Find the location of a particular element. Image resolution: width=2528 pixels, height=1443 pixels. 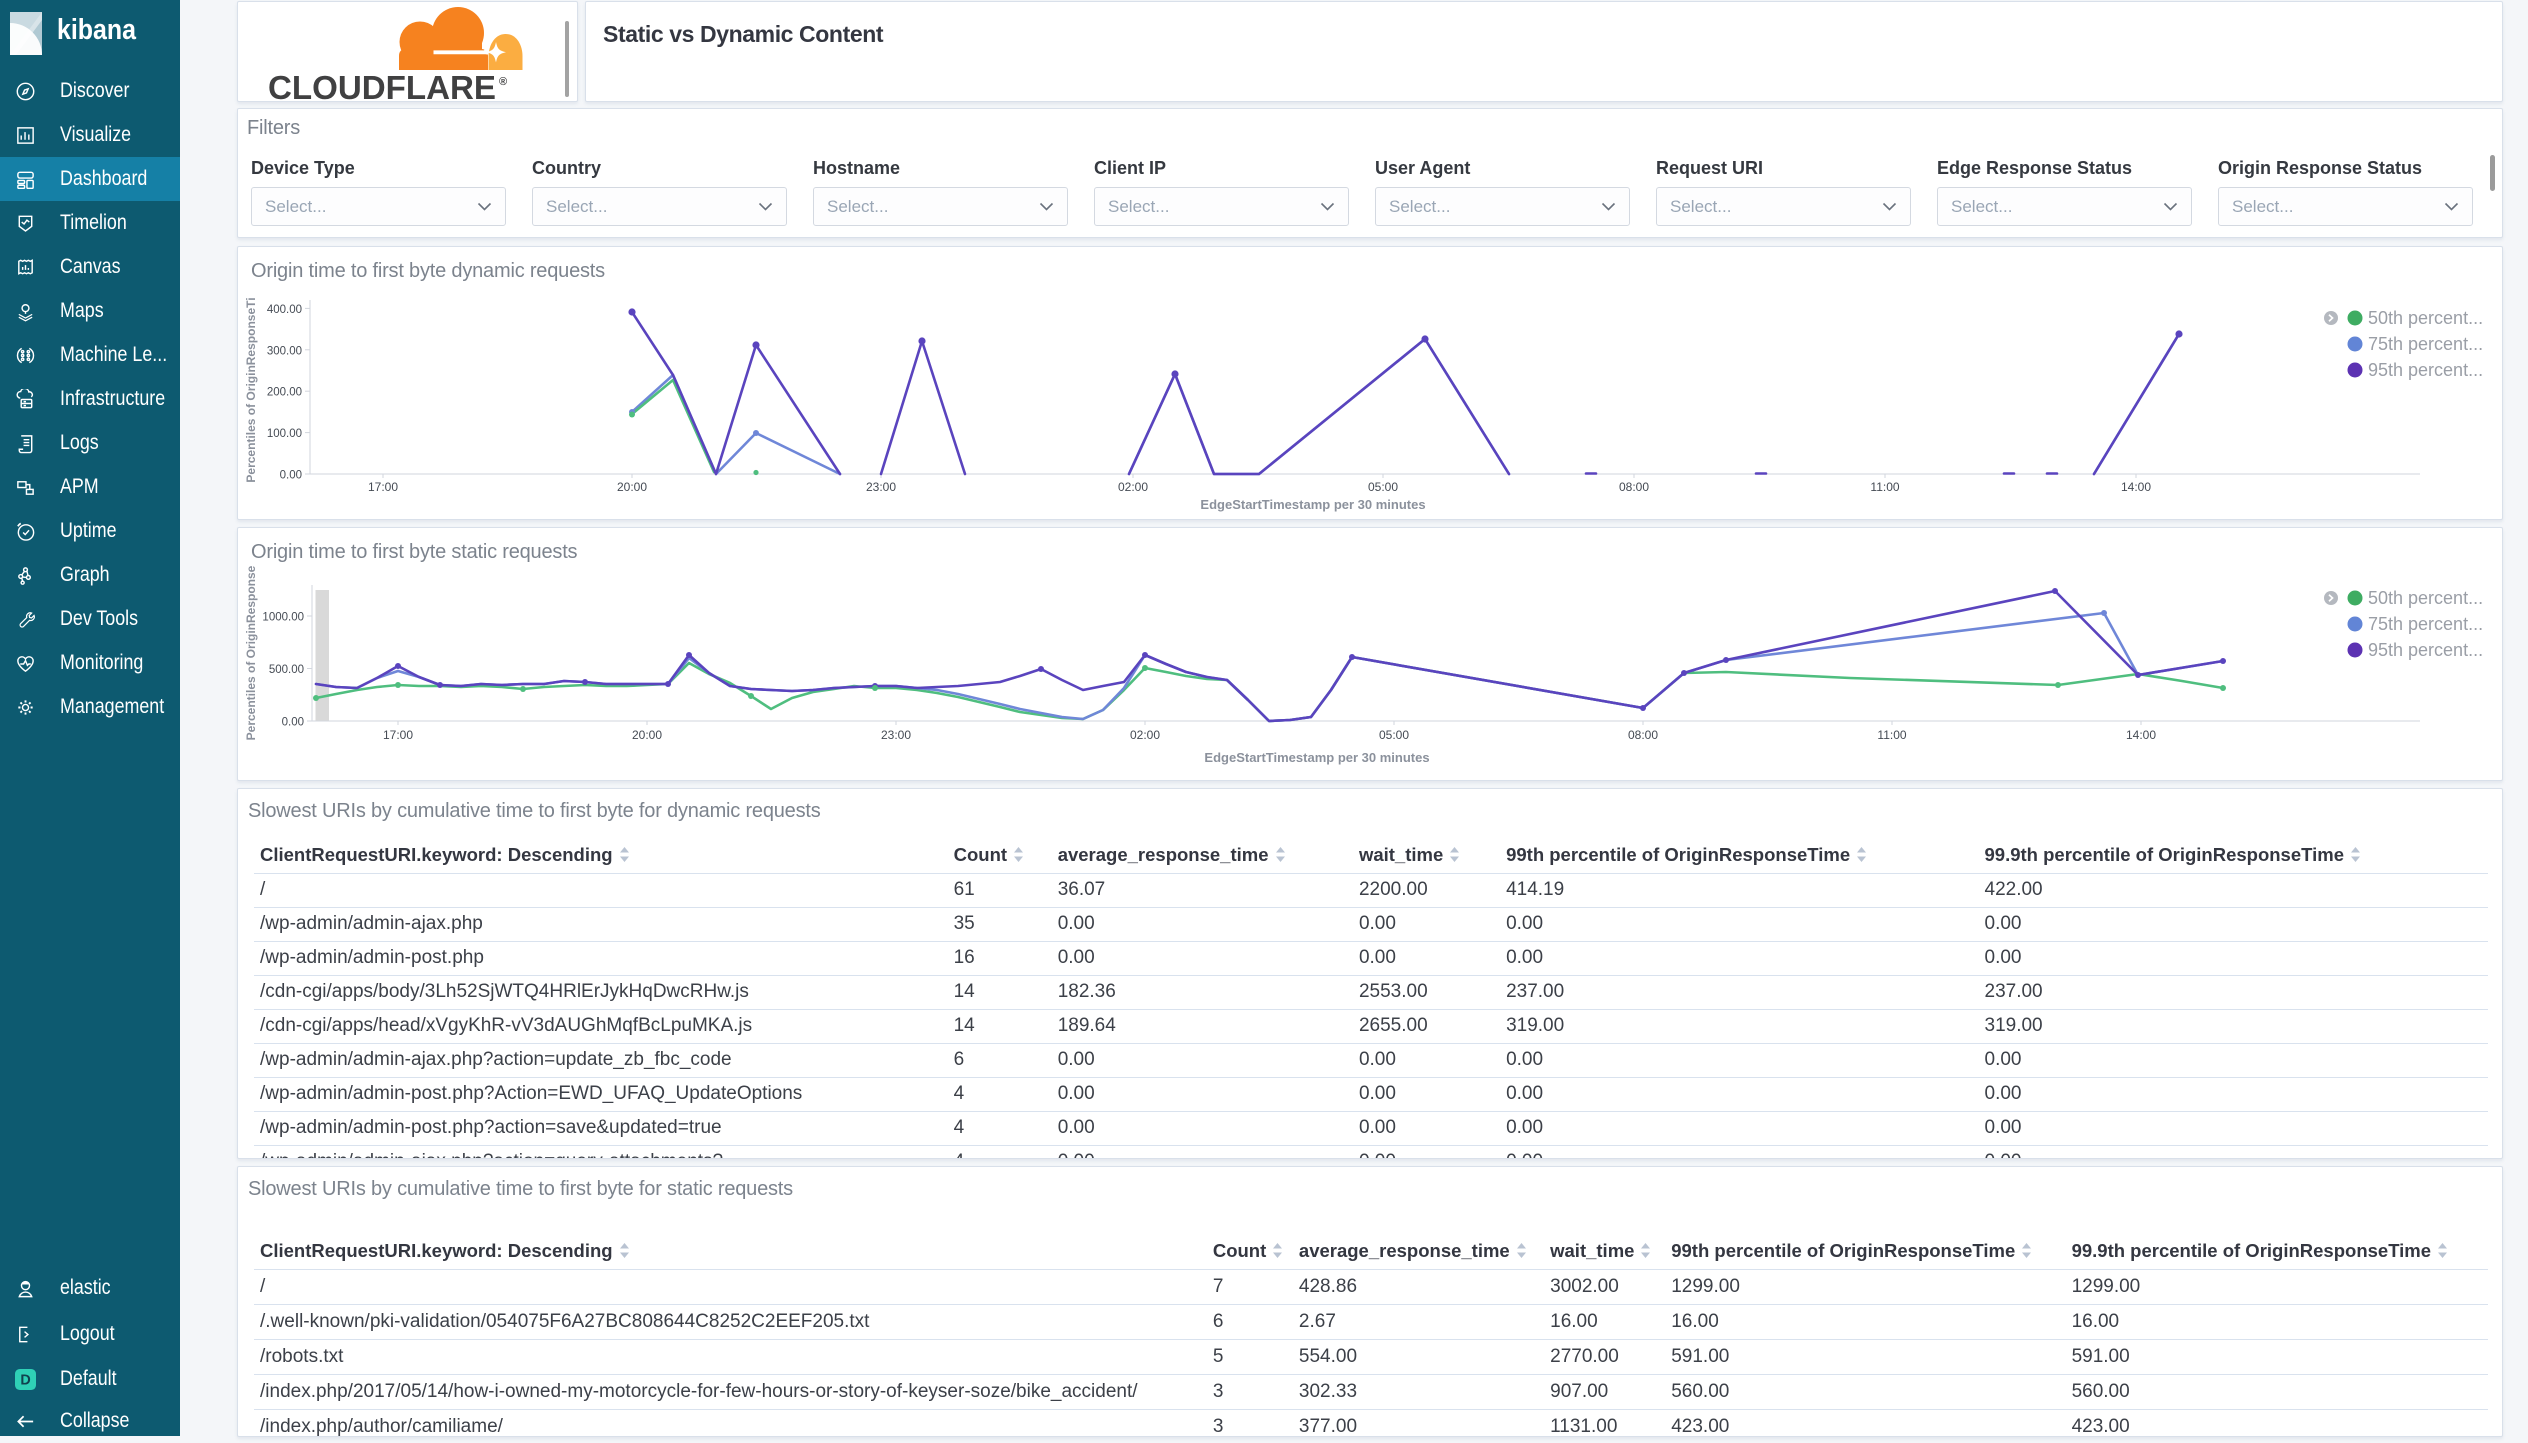

svg-text: 500.00 is located at coordinates (286, 670).